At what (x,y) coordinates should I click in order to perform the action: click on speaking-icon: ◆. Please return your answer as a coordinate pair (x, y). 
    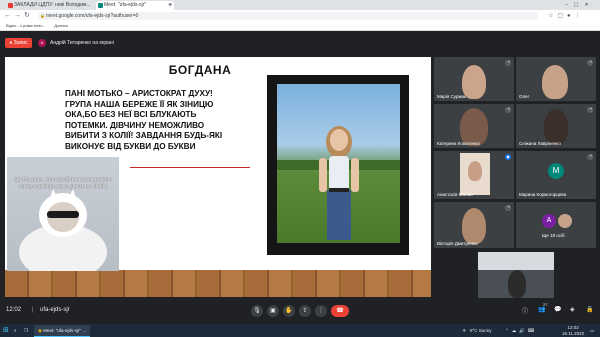
    Looking at the image, I should click on (508, 157).